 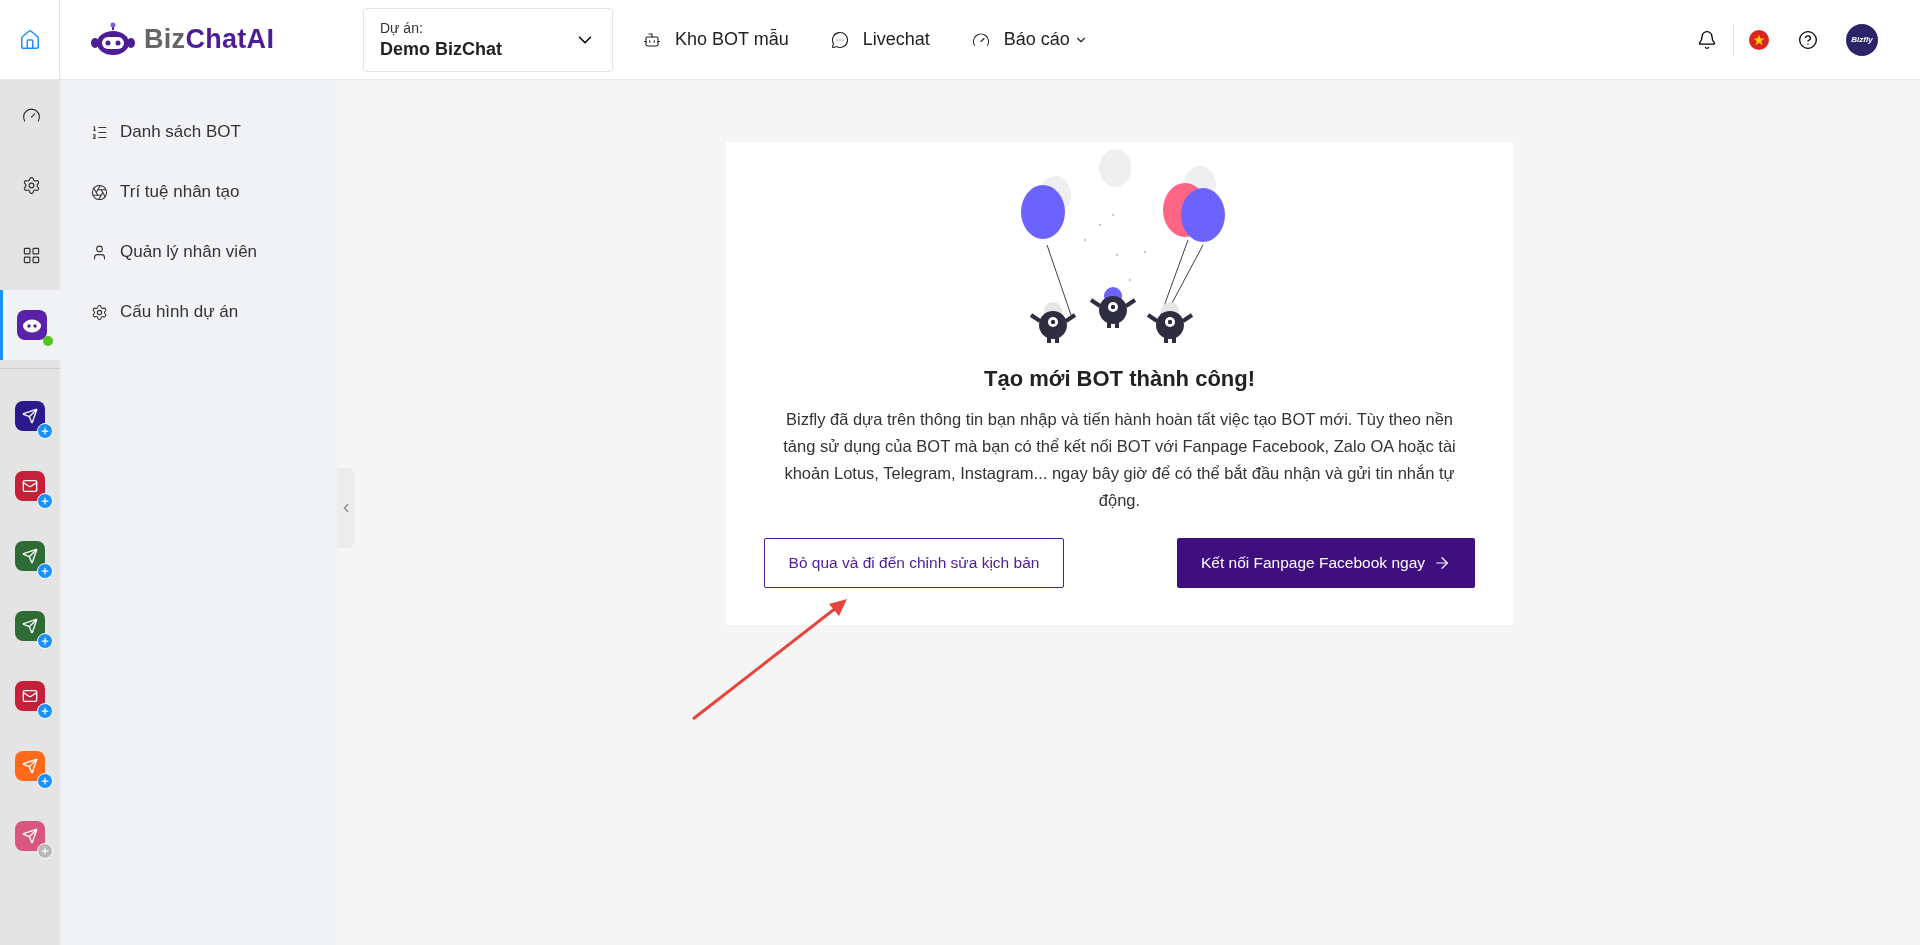 I want to click on connect-facebook-button: Kết nối Fanpage Facebook ngay, so click(x=1326, y=563).